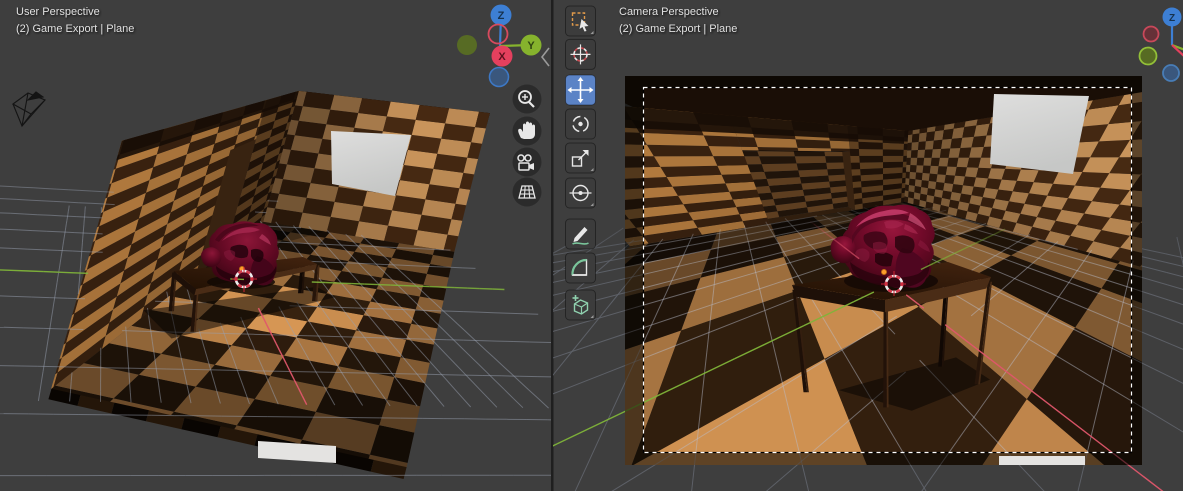 The image size is (1183, 491). I want to click on svg-text: X, so click(502, 57).